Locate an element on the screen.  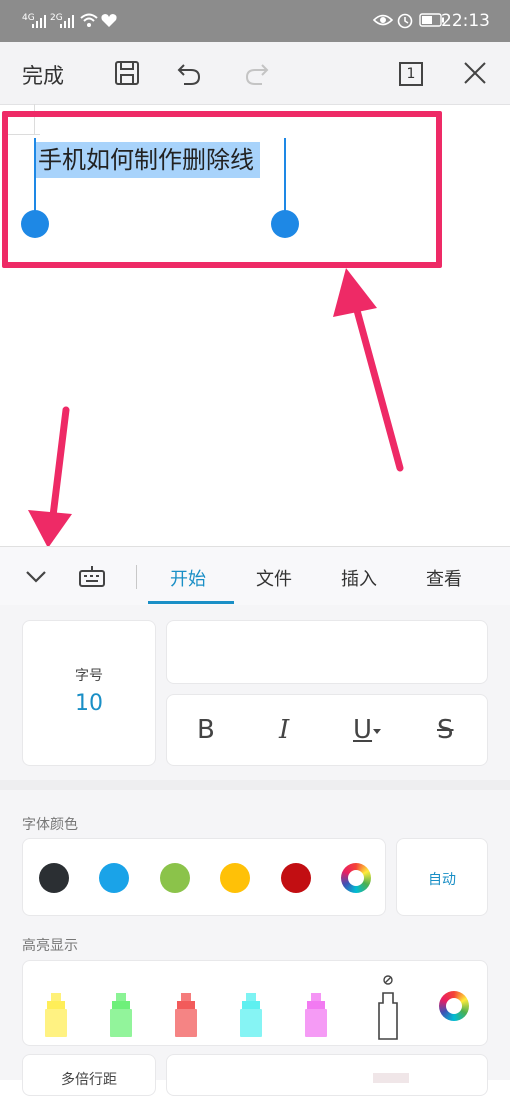
tab-insert: 插入 is located at coordinates (359, 578).